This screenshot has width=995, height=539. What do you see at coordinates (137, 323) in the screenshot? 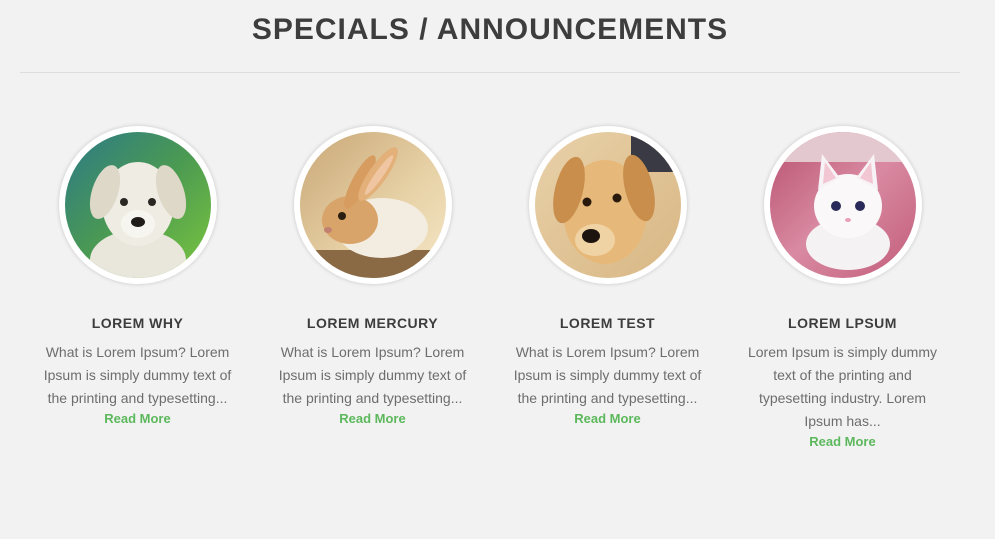
I see `card-title: LOREM WHY` at bounding box center [137, 323].